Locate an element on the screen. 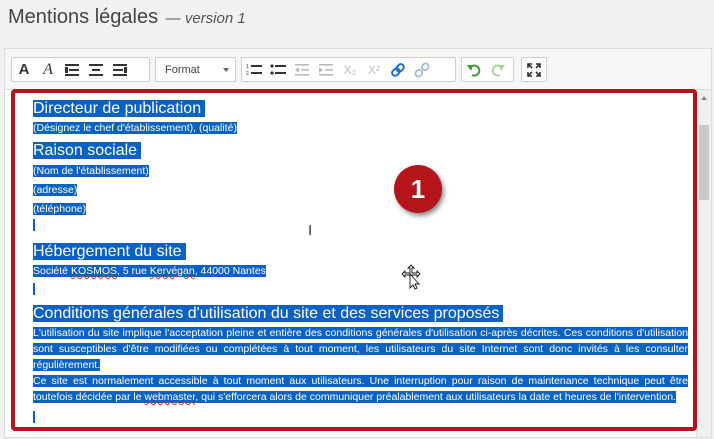  history-group is located at coordinates (487, 69).